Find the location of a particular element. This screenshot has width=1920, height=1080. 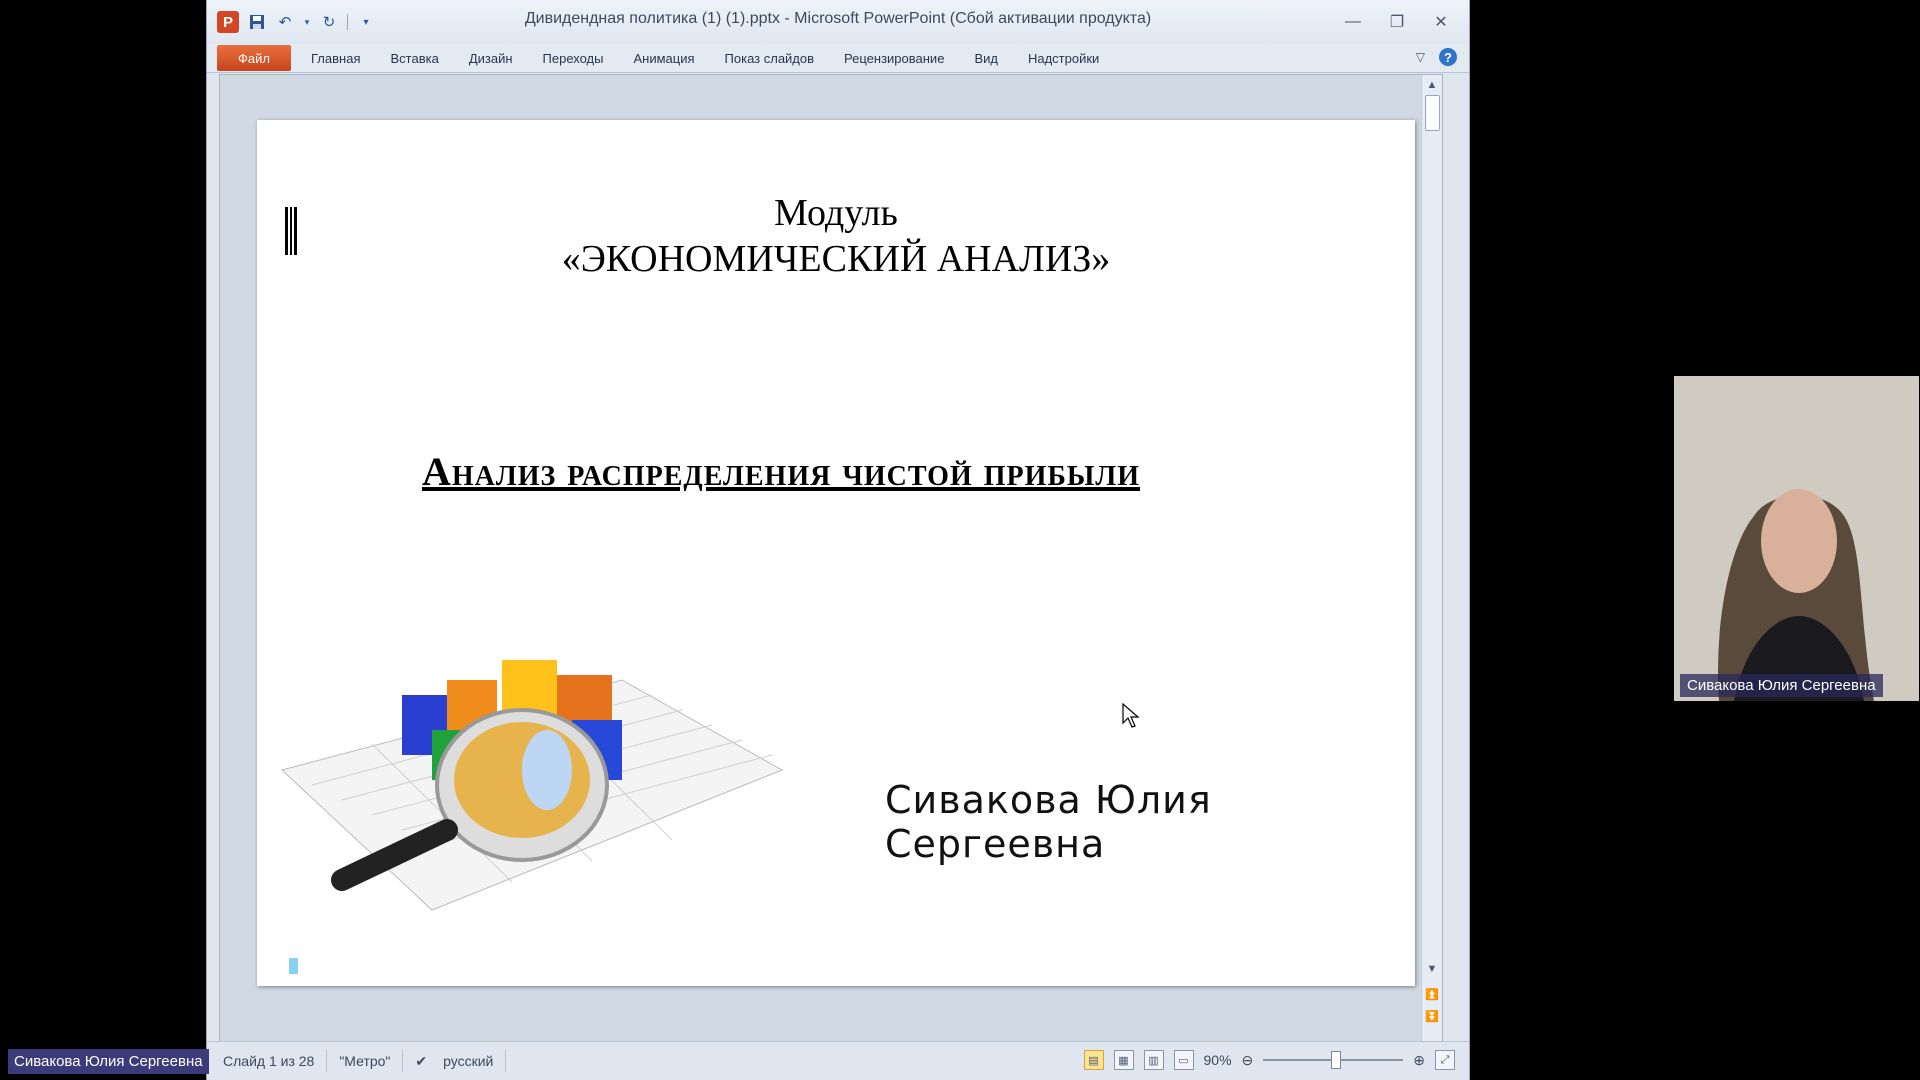

tab-view: Вид is located at coordinates (986, 58).